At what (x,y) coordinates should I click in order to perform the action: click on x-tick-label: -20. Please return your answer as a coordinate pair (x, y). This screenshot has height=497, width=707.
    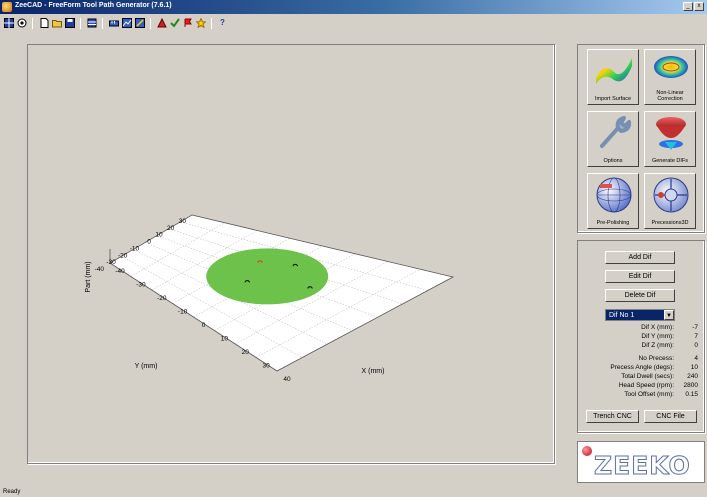
    Looking at the image, I should click on (162, 298).